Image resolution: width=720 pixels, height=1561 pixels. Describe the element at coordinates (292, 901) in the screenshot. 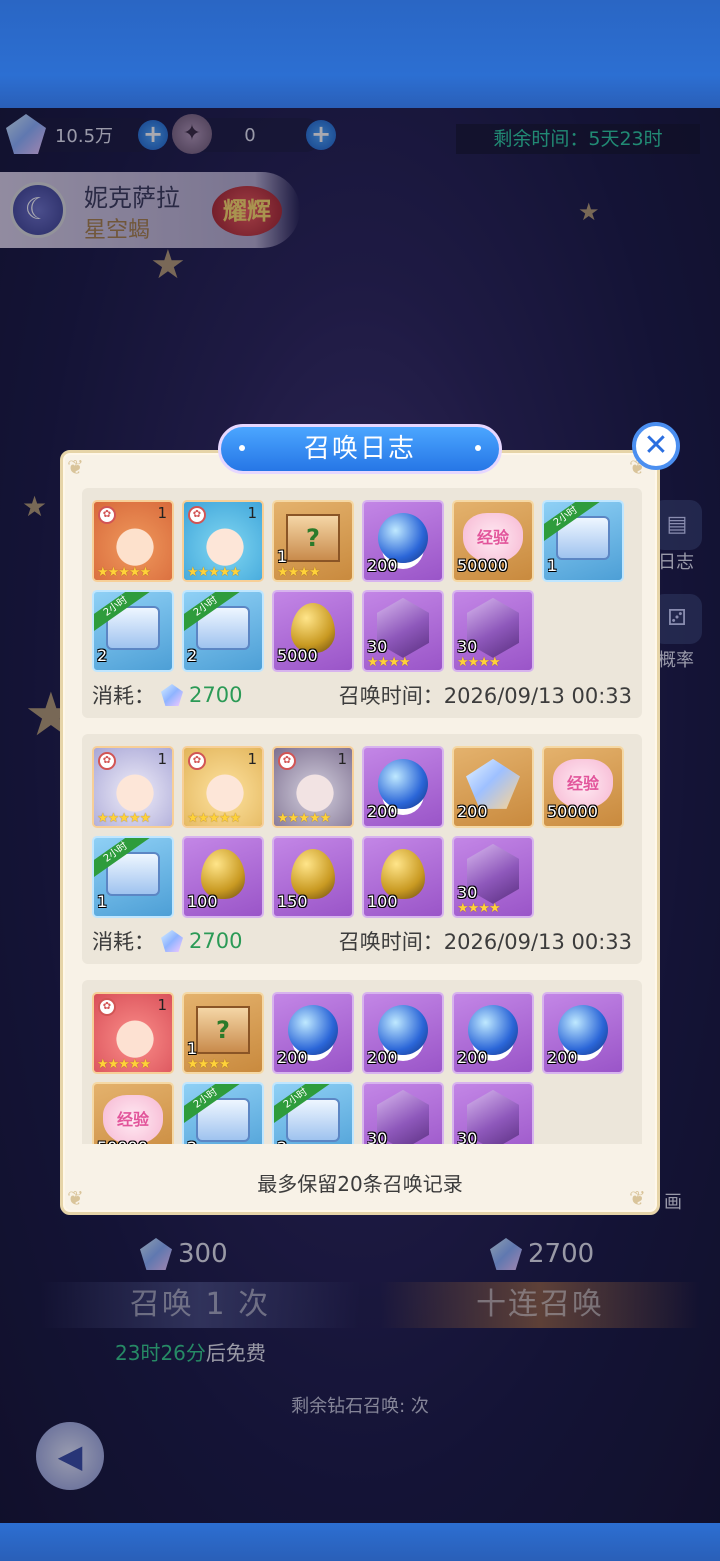

I see `item-amount: 150` at that location.